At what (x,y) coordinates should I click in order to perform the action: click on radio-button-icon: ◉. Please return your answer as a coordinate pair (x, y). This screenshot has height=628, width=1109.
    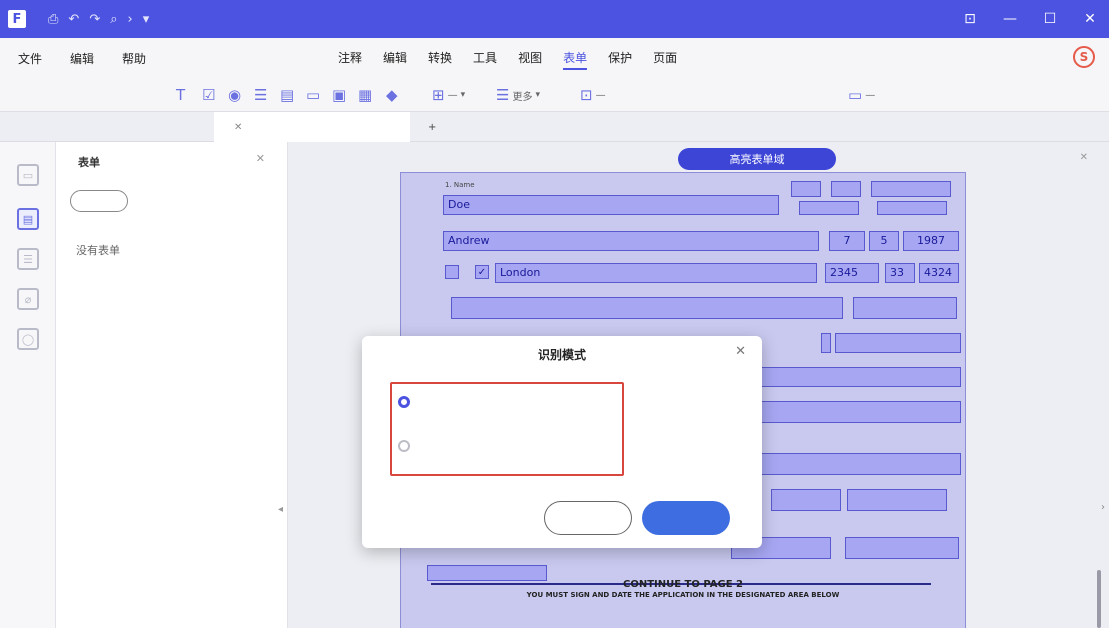
    Looking at the image, I should click on (235, 95).